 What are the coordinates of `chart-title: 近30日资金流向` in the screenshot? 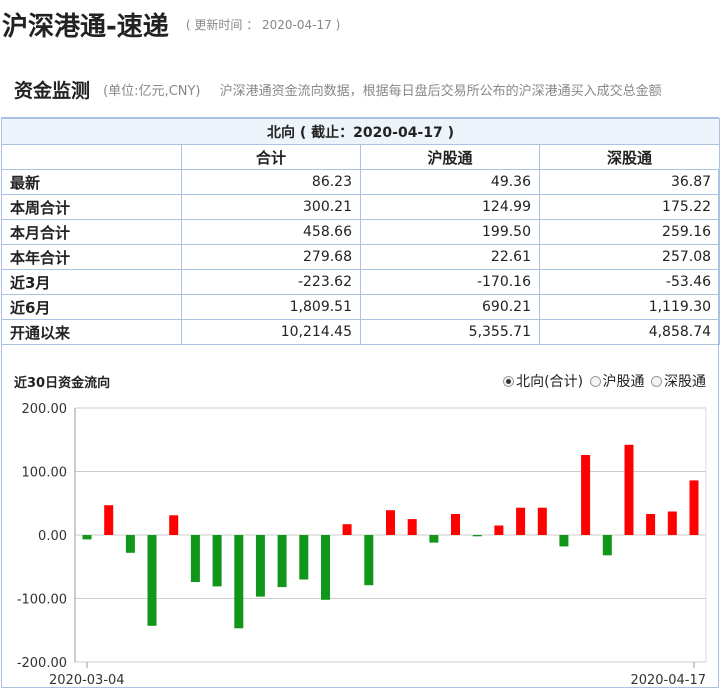 It's located at (62, 383).